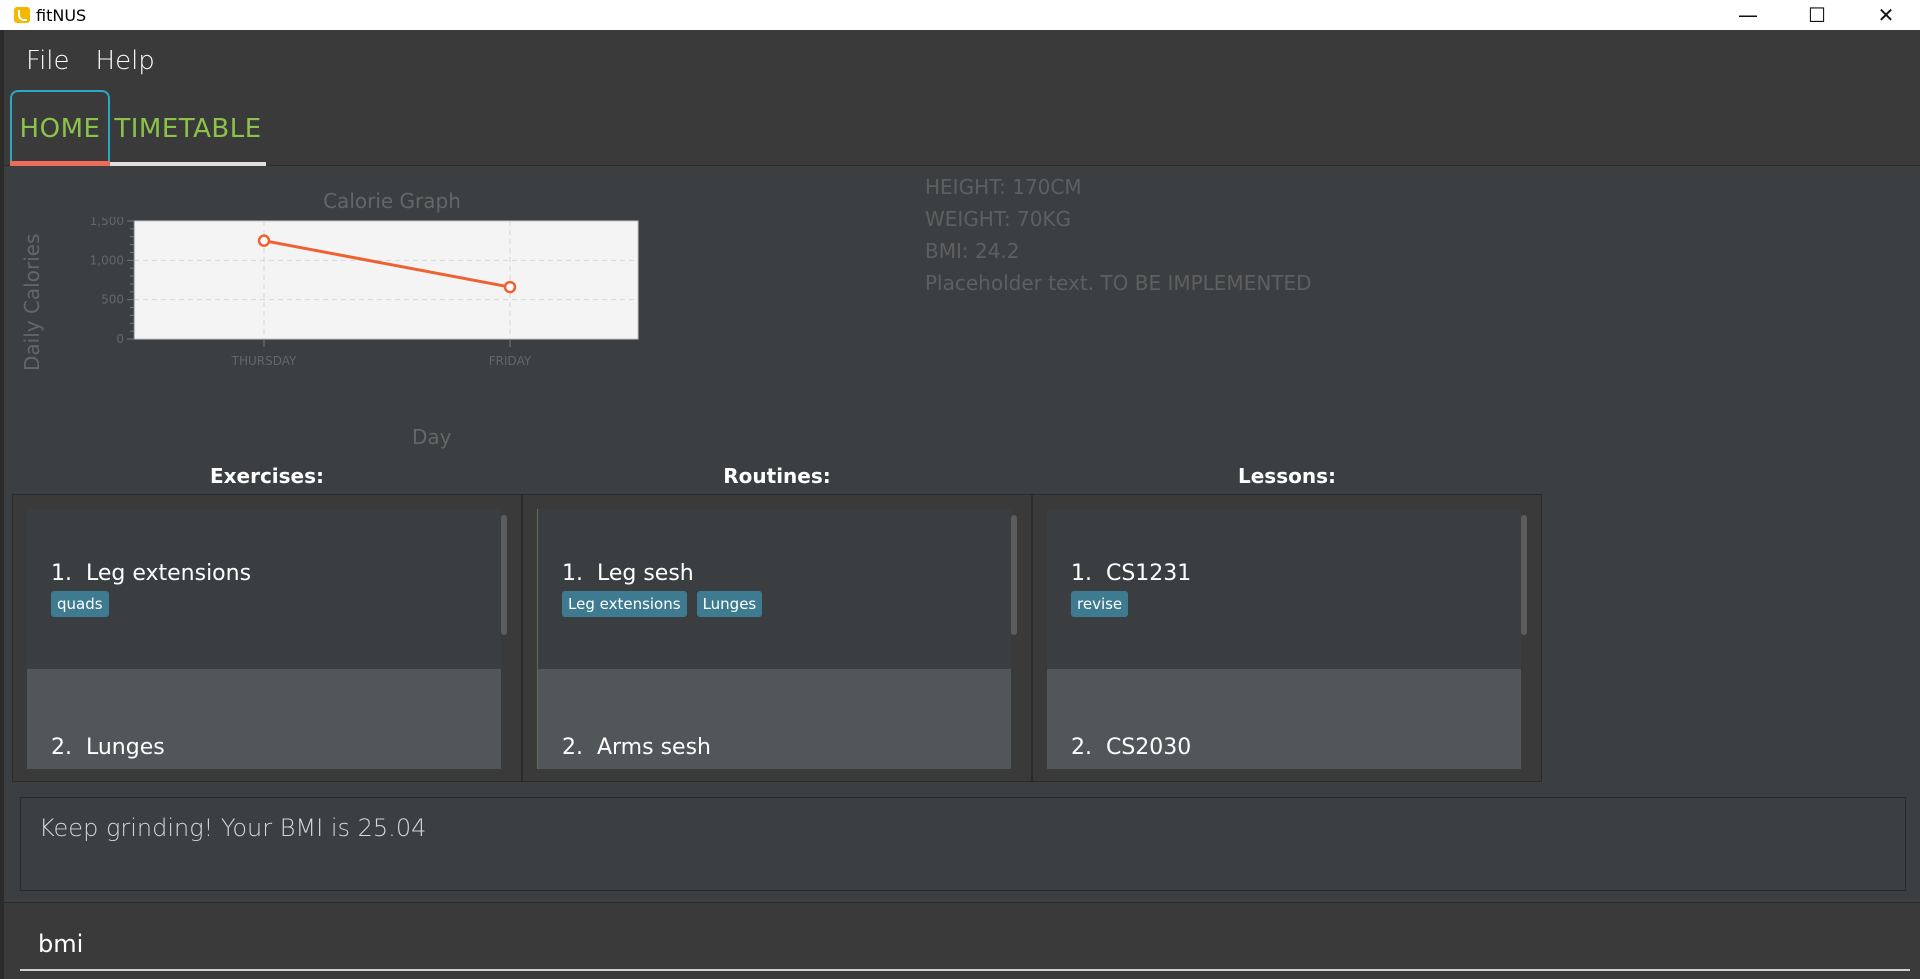 Image resolution: width=1920 pixels, height=979 pixels. I want to click on result-text: Keep grinding! Your BMI is 25.04, so click(233, 828).